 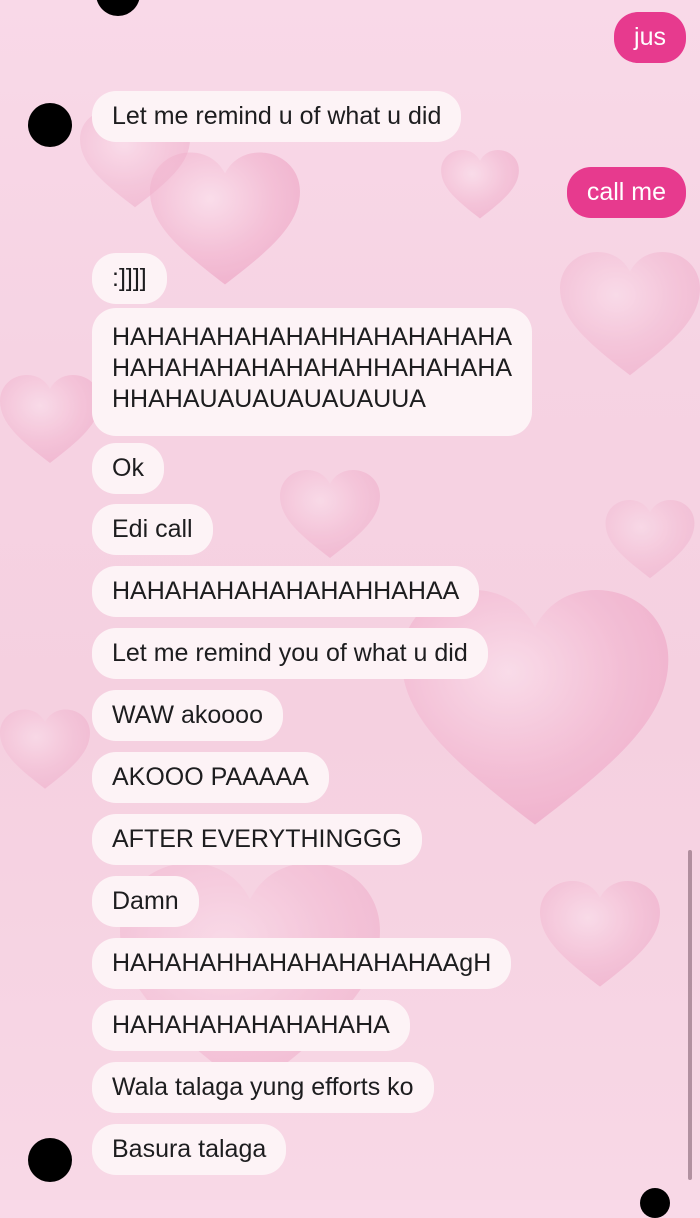 I want to click on incoming-message: HAHAHAHAHAHAHAHHAHAA, so click(x=286, y=591).